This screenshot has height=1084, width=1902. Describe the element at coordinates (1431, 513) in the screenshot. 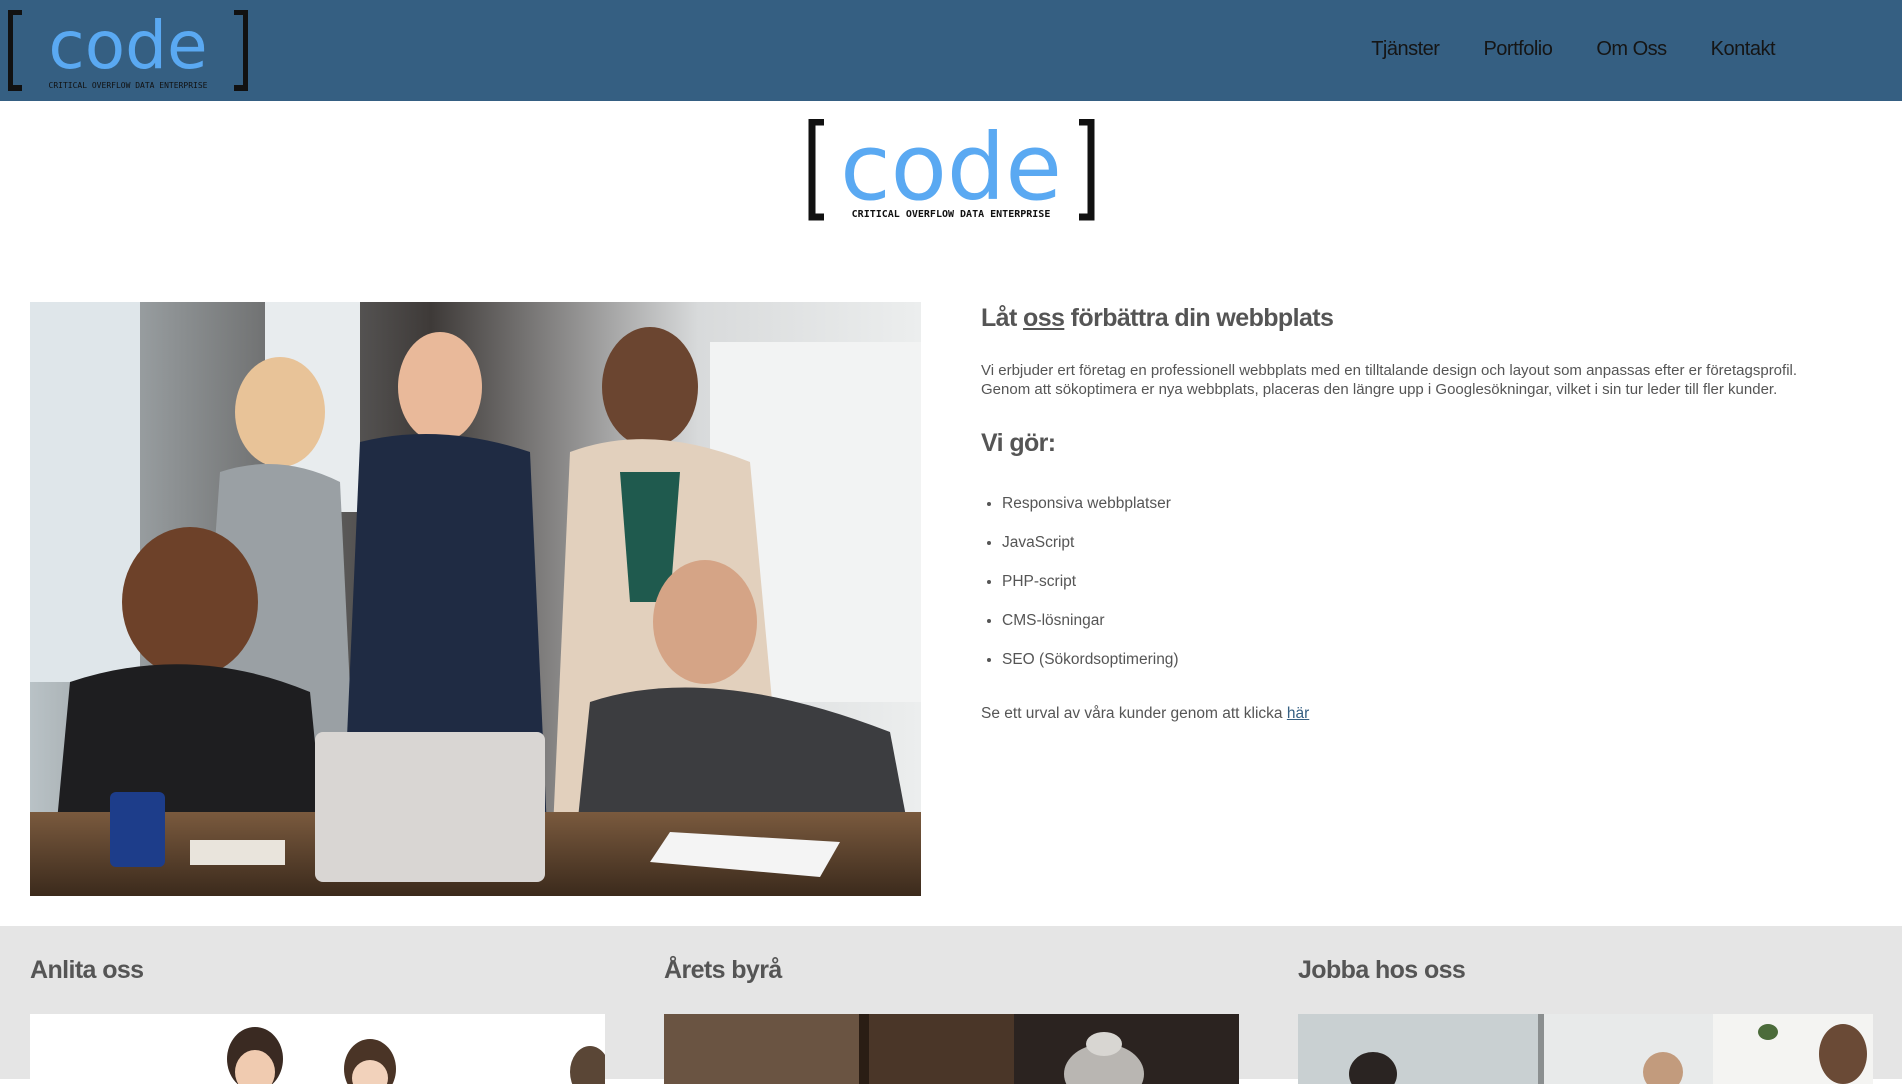

I see `list-item: Responsiva webbplatser` at that location.